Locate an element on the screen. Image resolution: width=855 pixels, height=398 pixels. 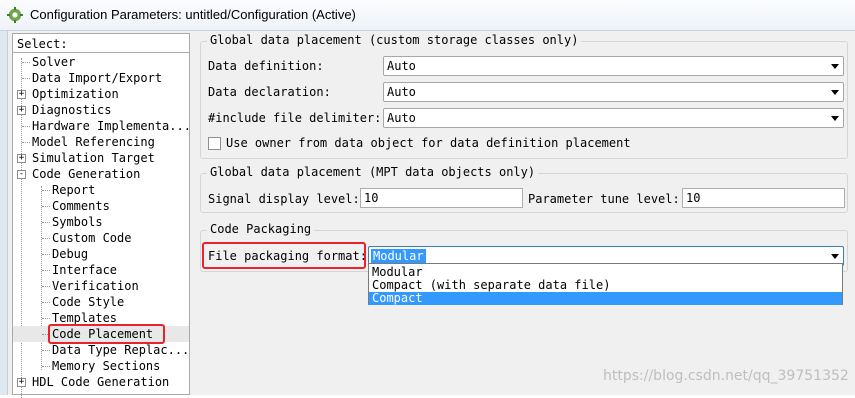
tree-item-label: Code Generation is located at coordinates (86, 174).